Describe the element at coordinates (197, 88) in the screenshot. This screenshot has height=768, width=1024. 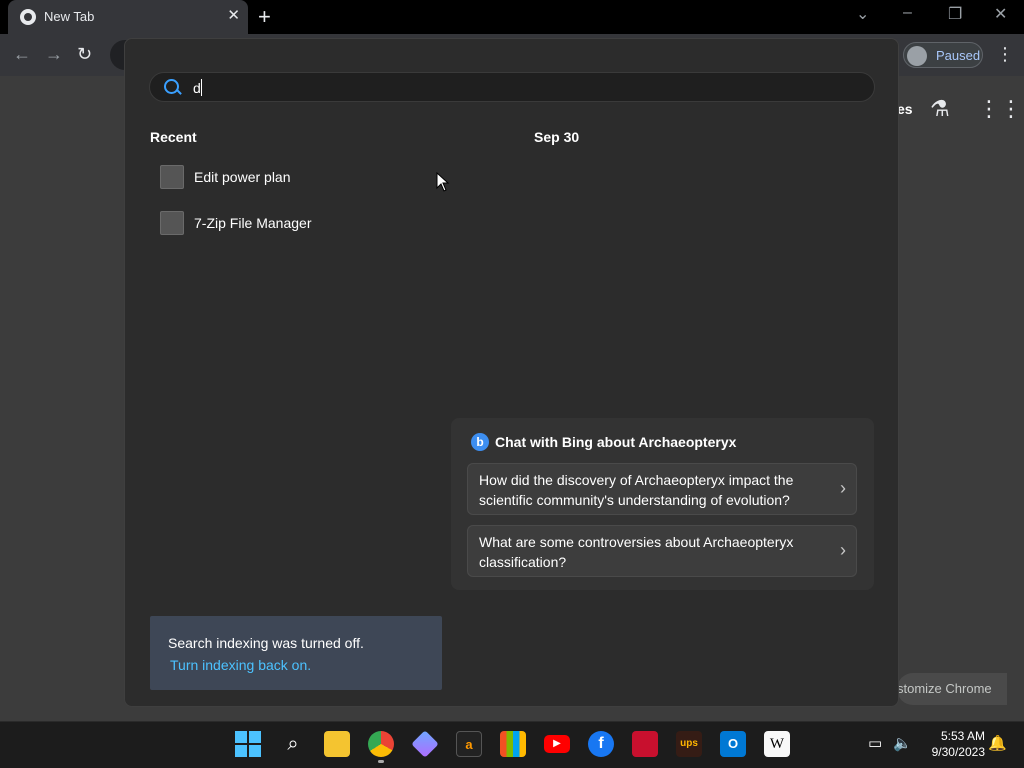
I see `search-query: d` at that location.